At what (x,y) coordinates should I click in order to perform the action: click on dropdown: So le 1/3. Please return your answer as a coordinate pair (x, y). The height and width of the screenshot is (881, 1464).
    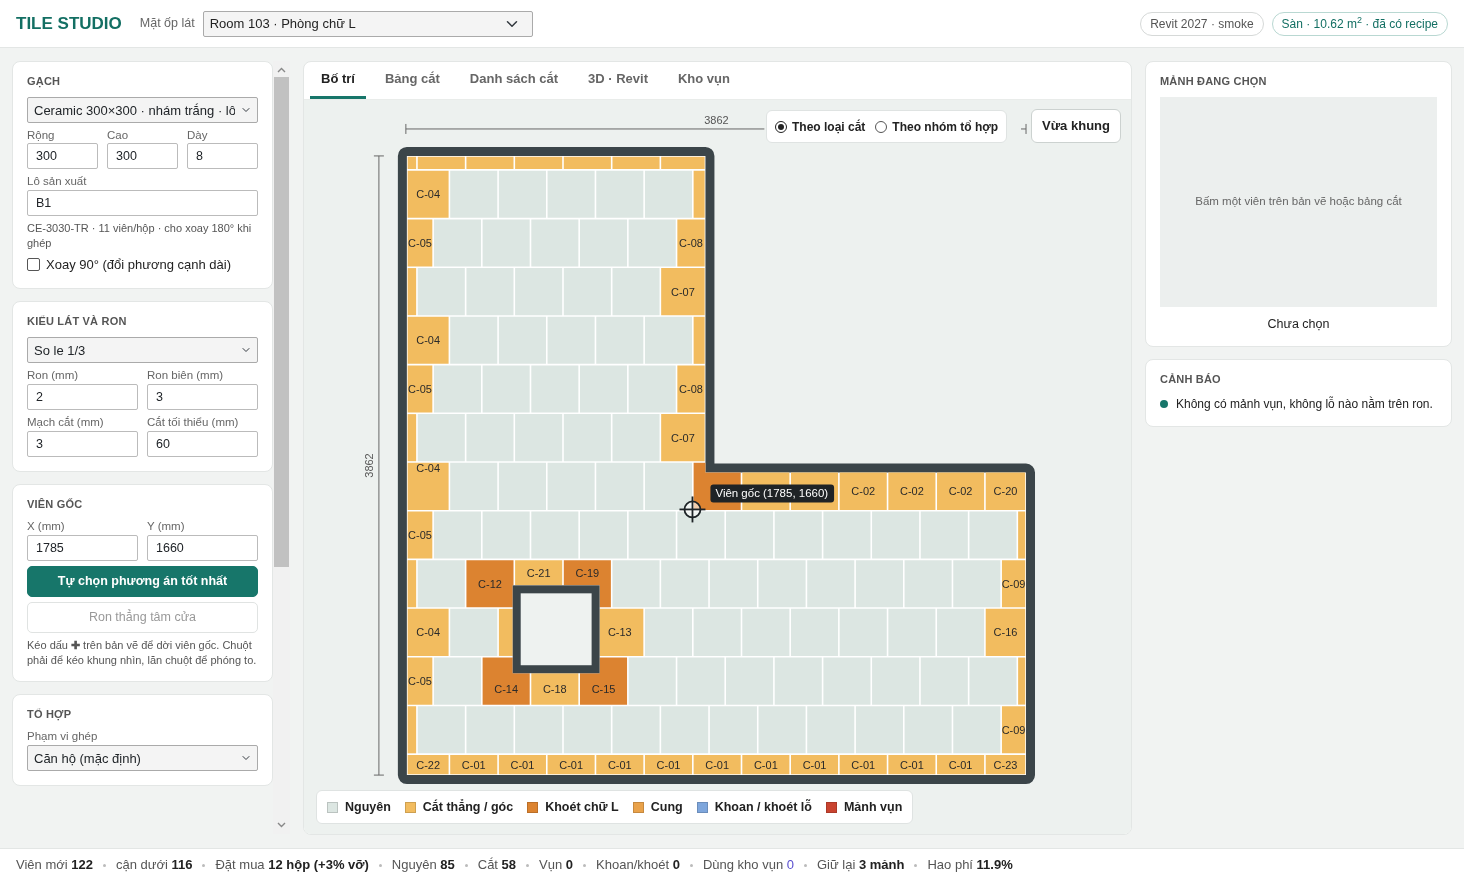
    Looking at the image, I should click on (142, 349).